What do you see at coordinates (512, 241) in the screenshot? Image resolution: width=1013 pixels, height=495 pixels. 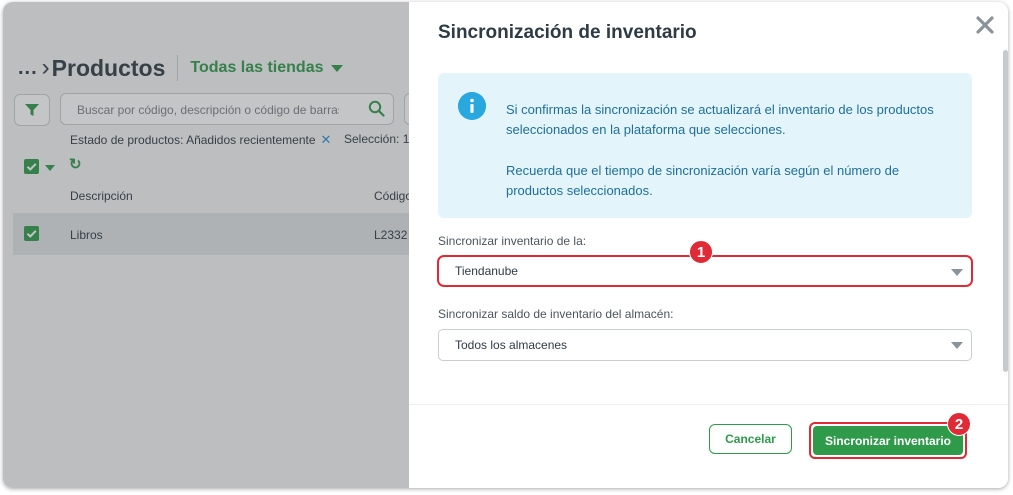 I see `platform-select-label: Sincronizar inventario de la:` at bounding box center [512, 241].